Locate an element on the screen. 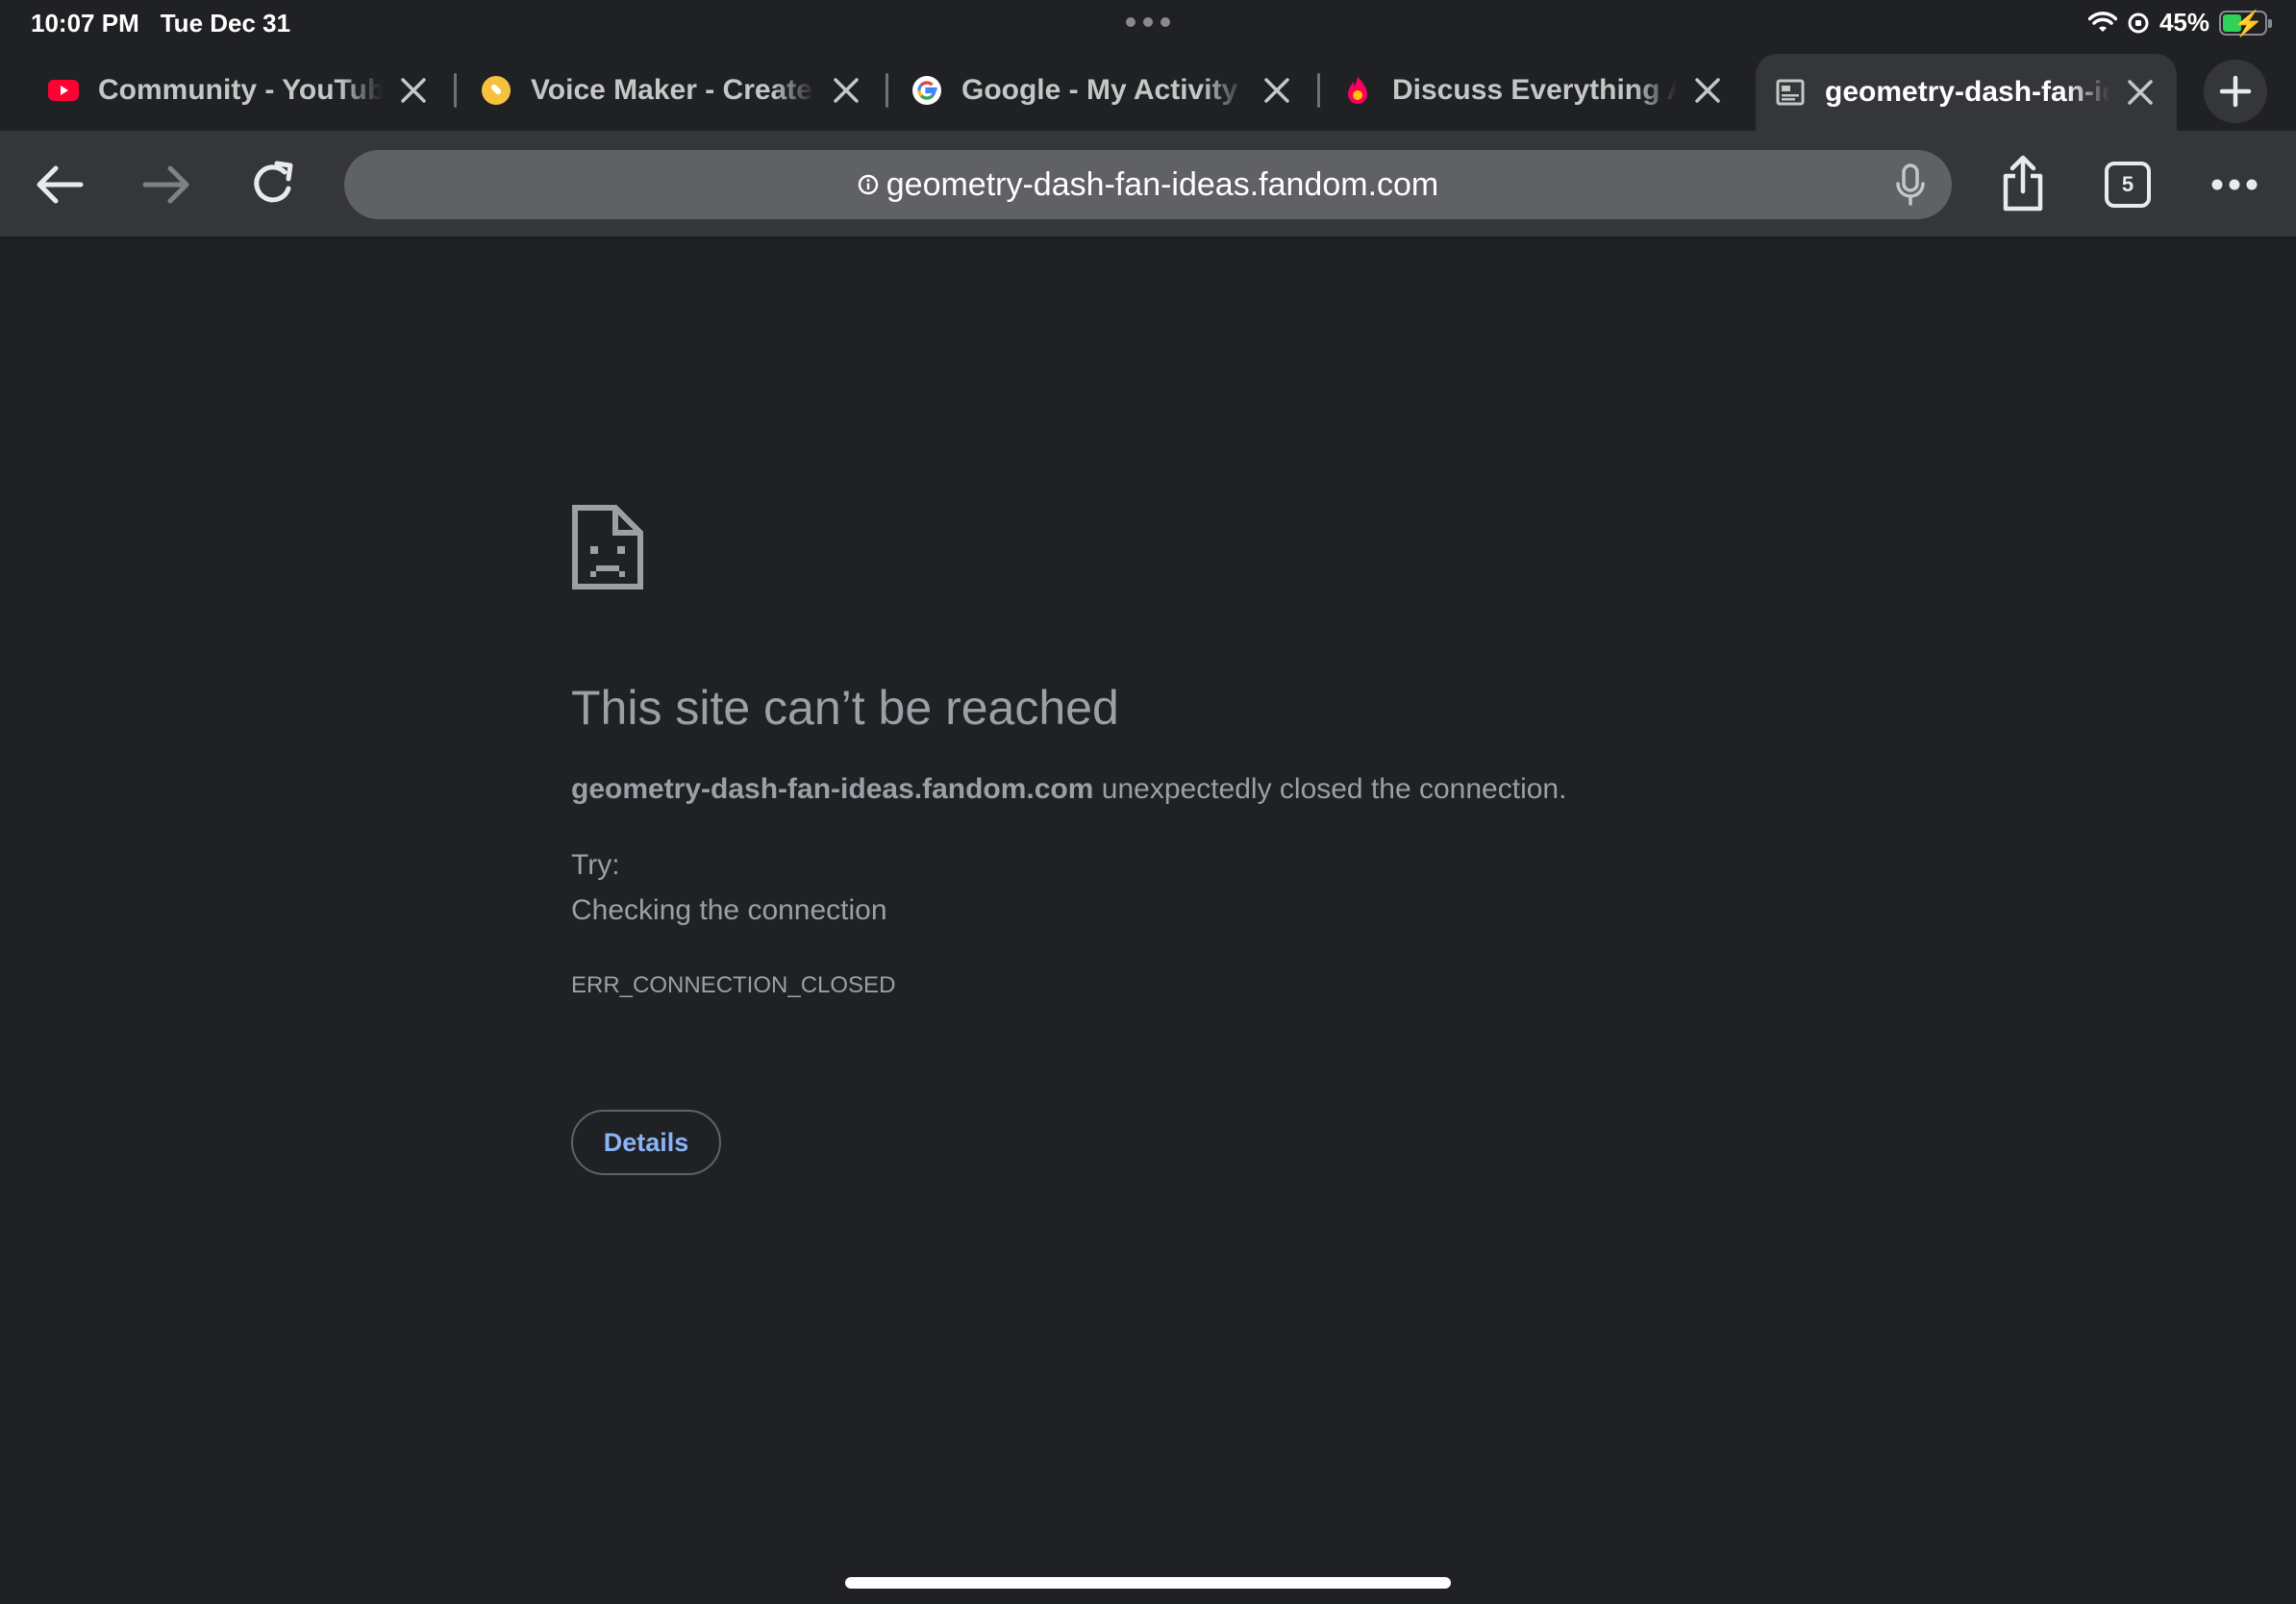 The width and height of the screenshot is (2296, 1604). forward-button is located at coordinates (166, 184).